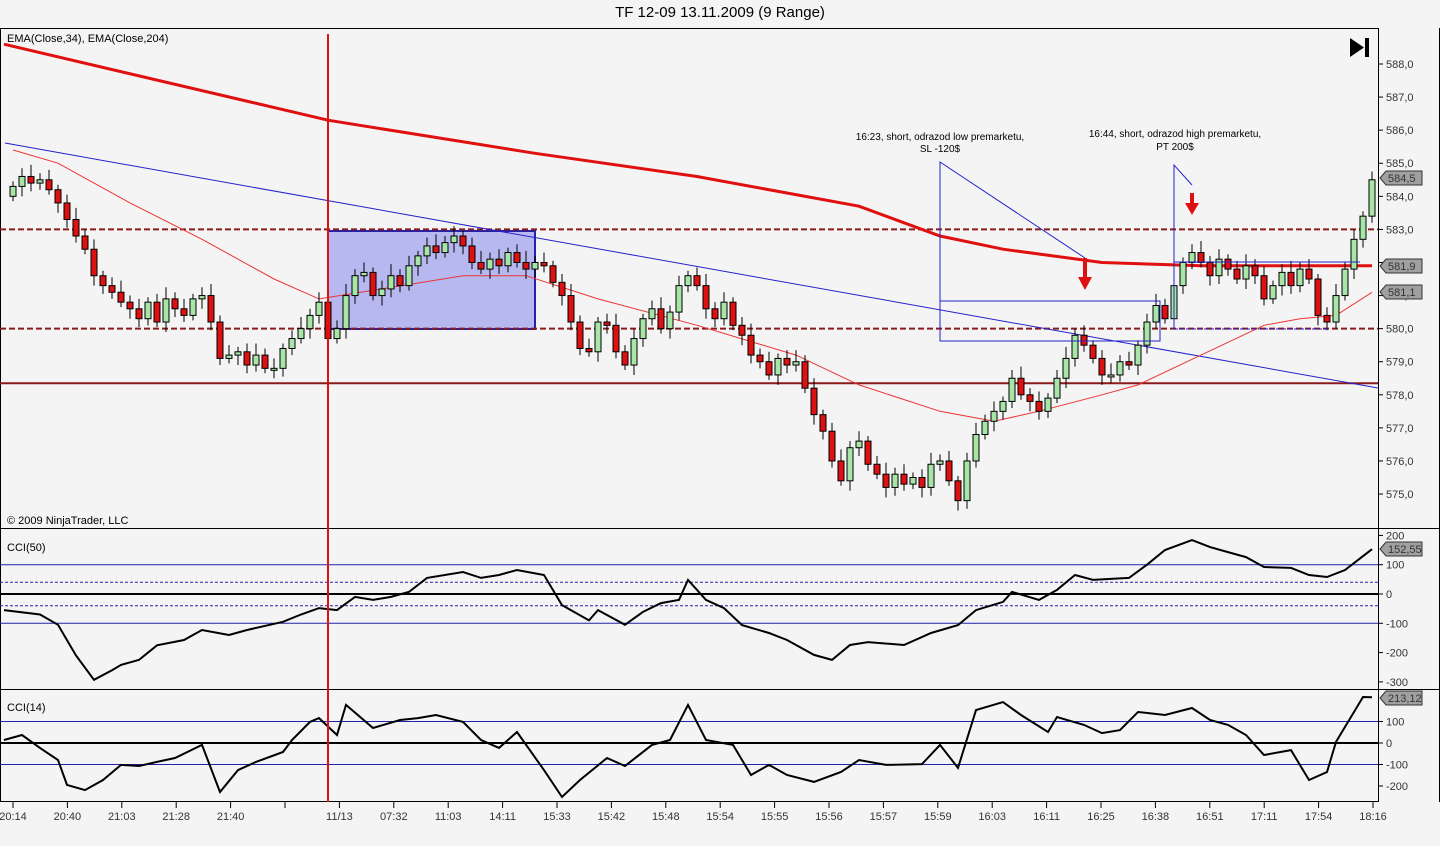 The width and height of the screenshot is (1440, 846). Describe the element at coordinates (720, 817) in the screenshot. I see `x-tick-label: 15:54` at that location.